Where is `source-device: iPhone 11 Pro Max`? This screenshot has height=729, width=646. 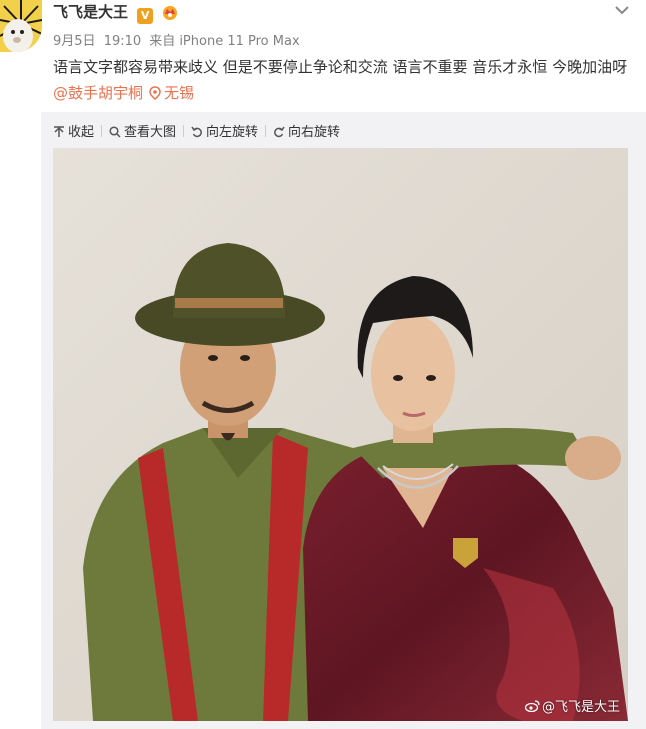 source-device: iPhone 11 Pro Max is located at coordinates (239, 41).